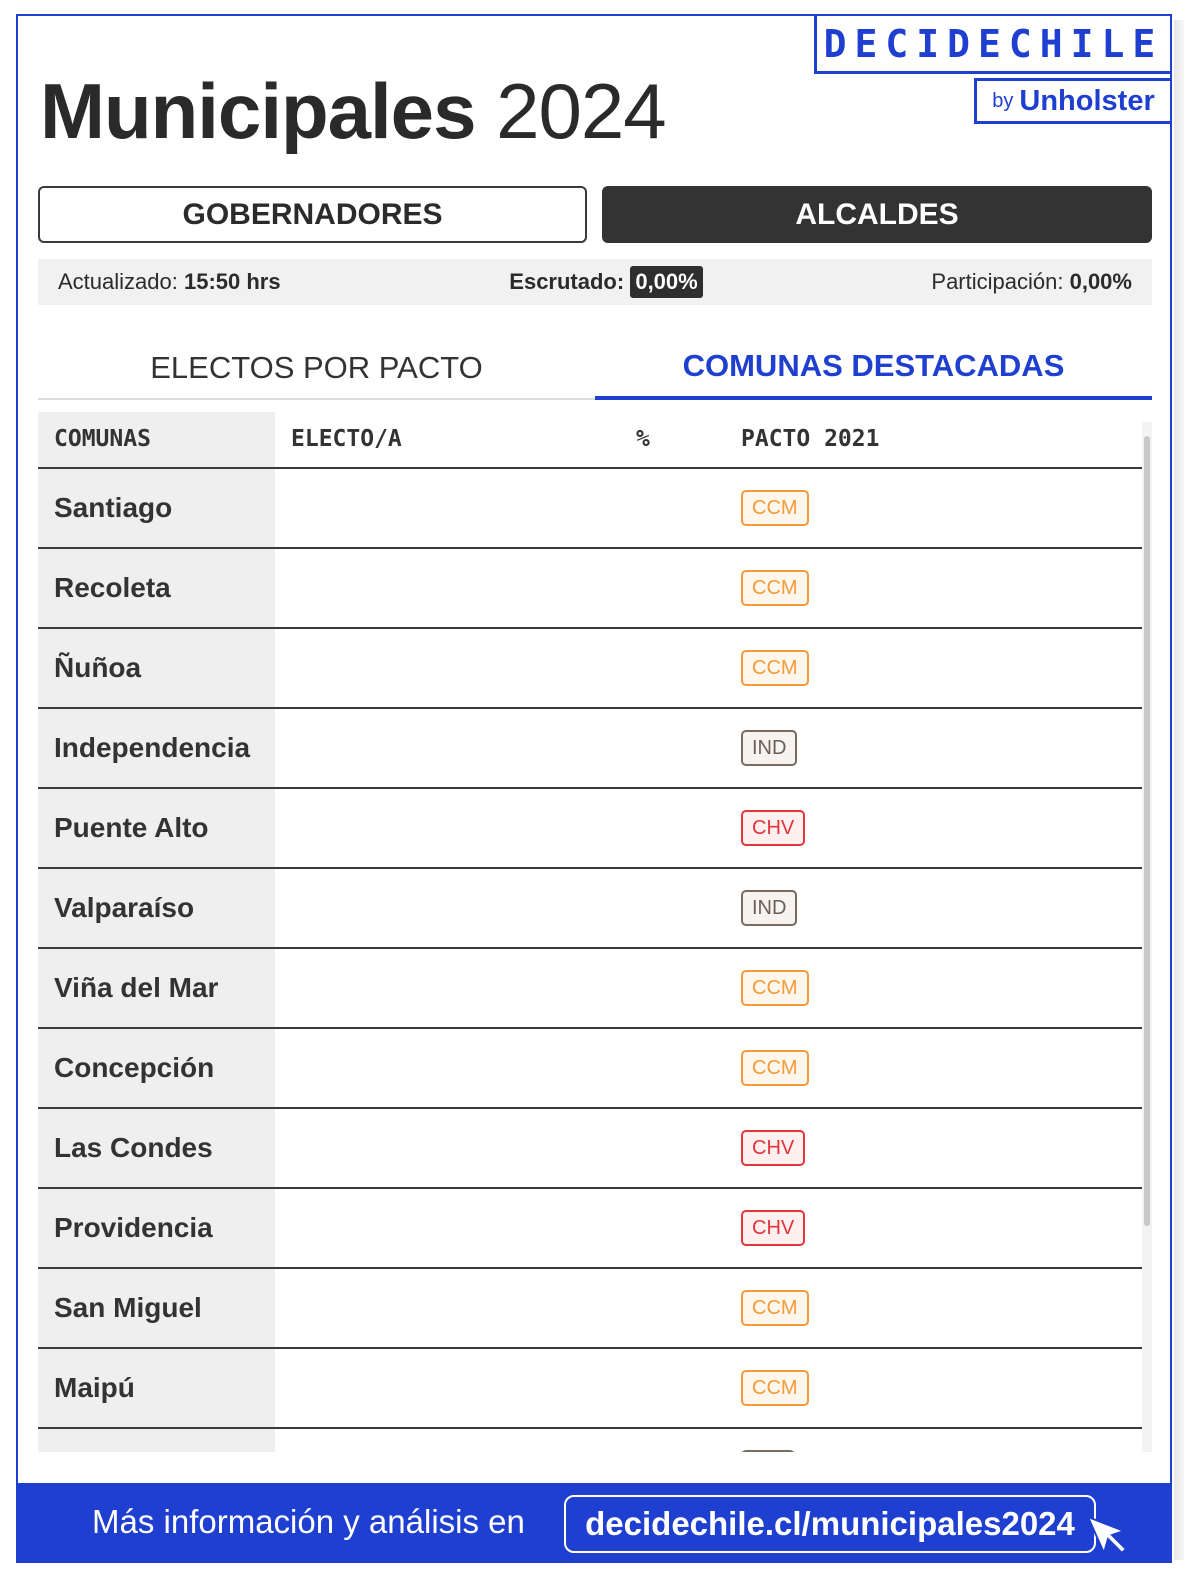 The image size is (1200, 1576). I want to click on turnout-value: 0,00%, so click(1100, 281).